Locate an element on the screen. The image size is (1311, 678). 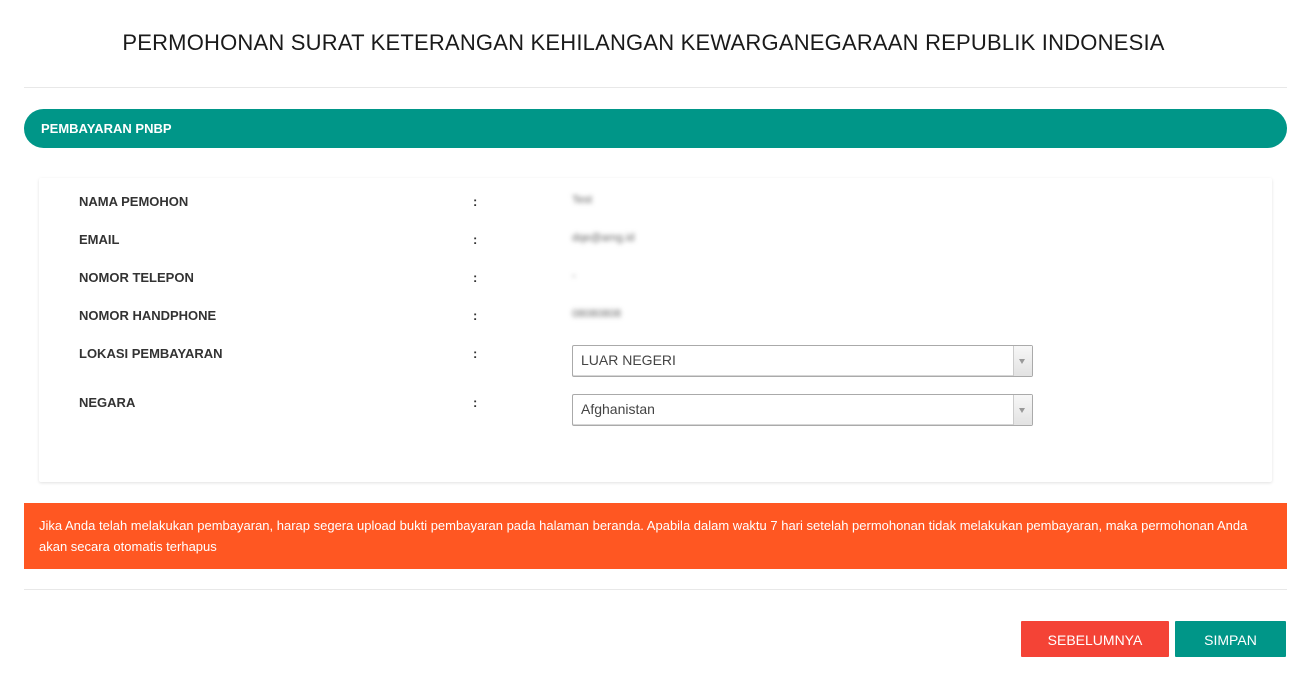
nama-pemohon-label: NAMA PEMOHON is located at coordinates (134, 201).